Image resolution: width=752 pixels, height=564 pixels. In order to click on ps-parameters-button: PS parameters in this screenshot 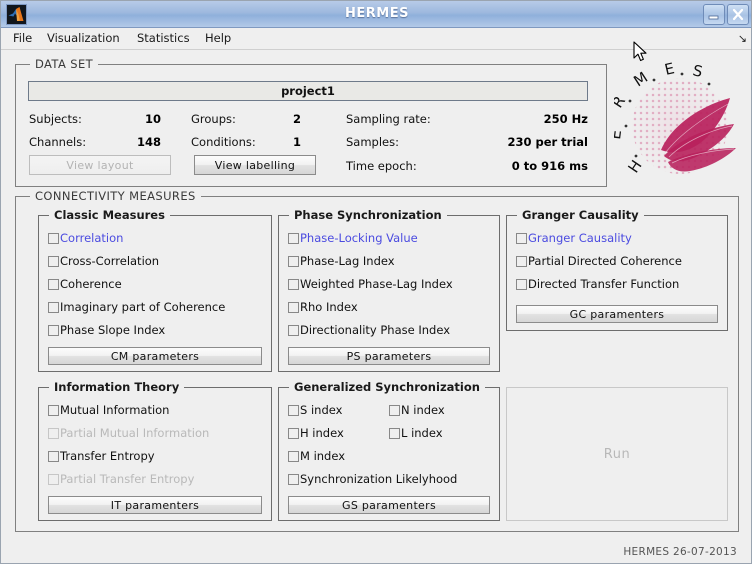, I will do `click(389, 356)`.